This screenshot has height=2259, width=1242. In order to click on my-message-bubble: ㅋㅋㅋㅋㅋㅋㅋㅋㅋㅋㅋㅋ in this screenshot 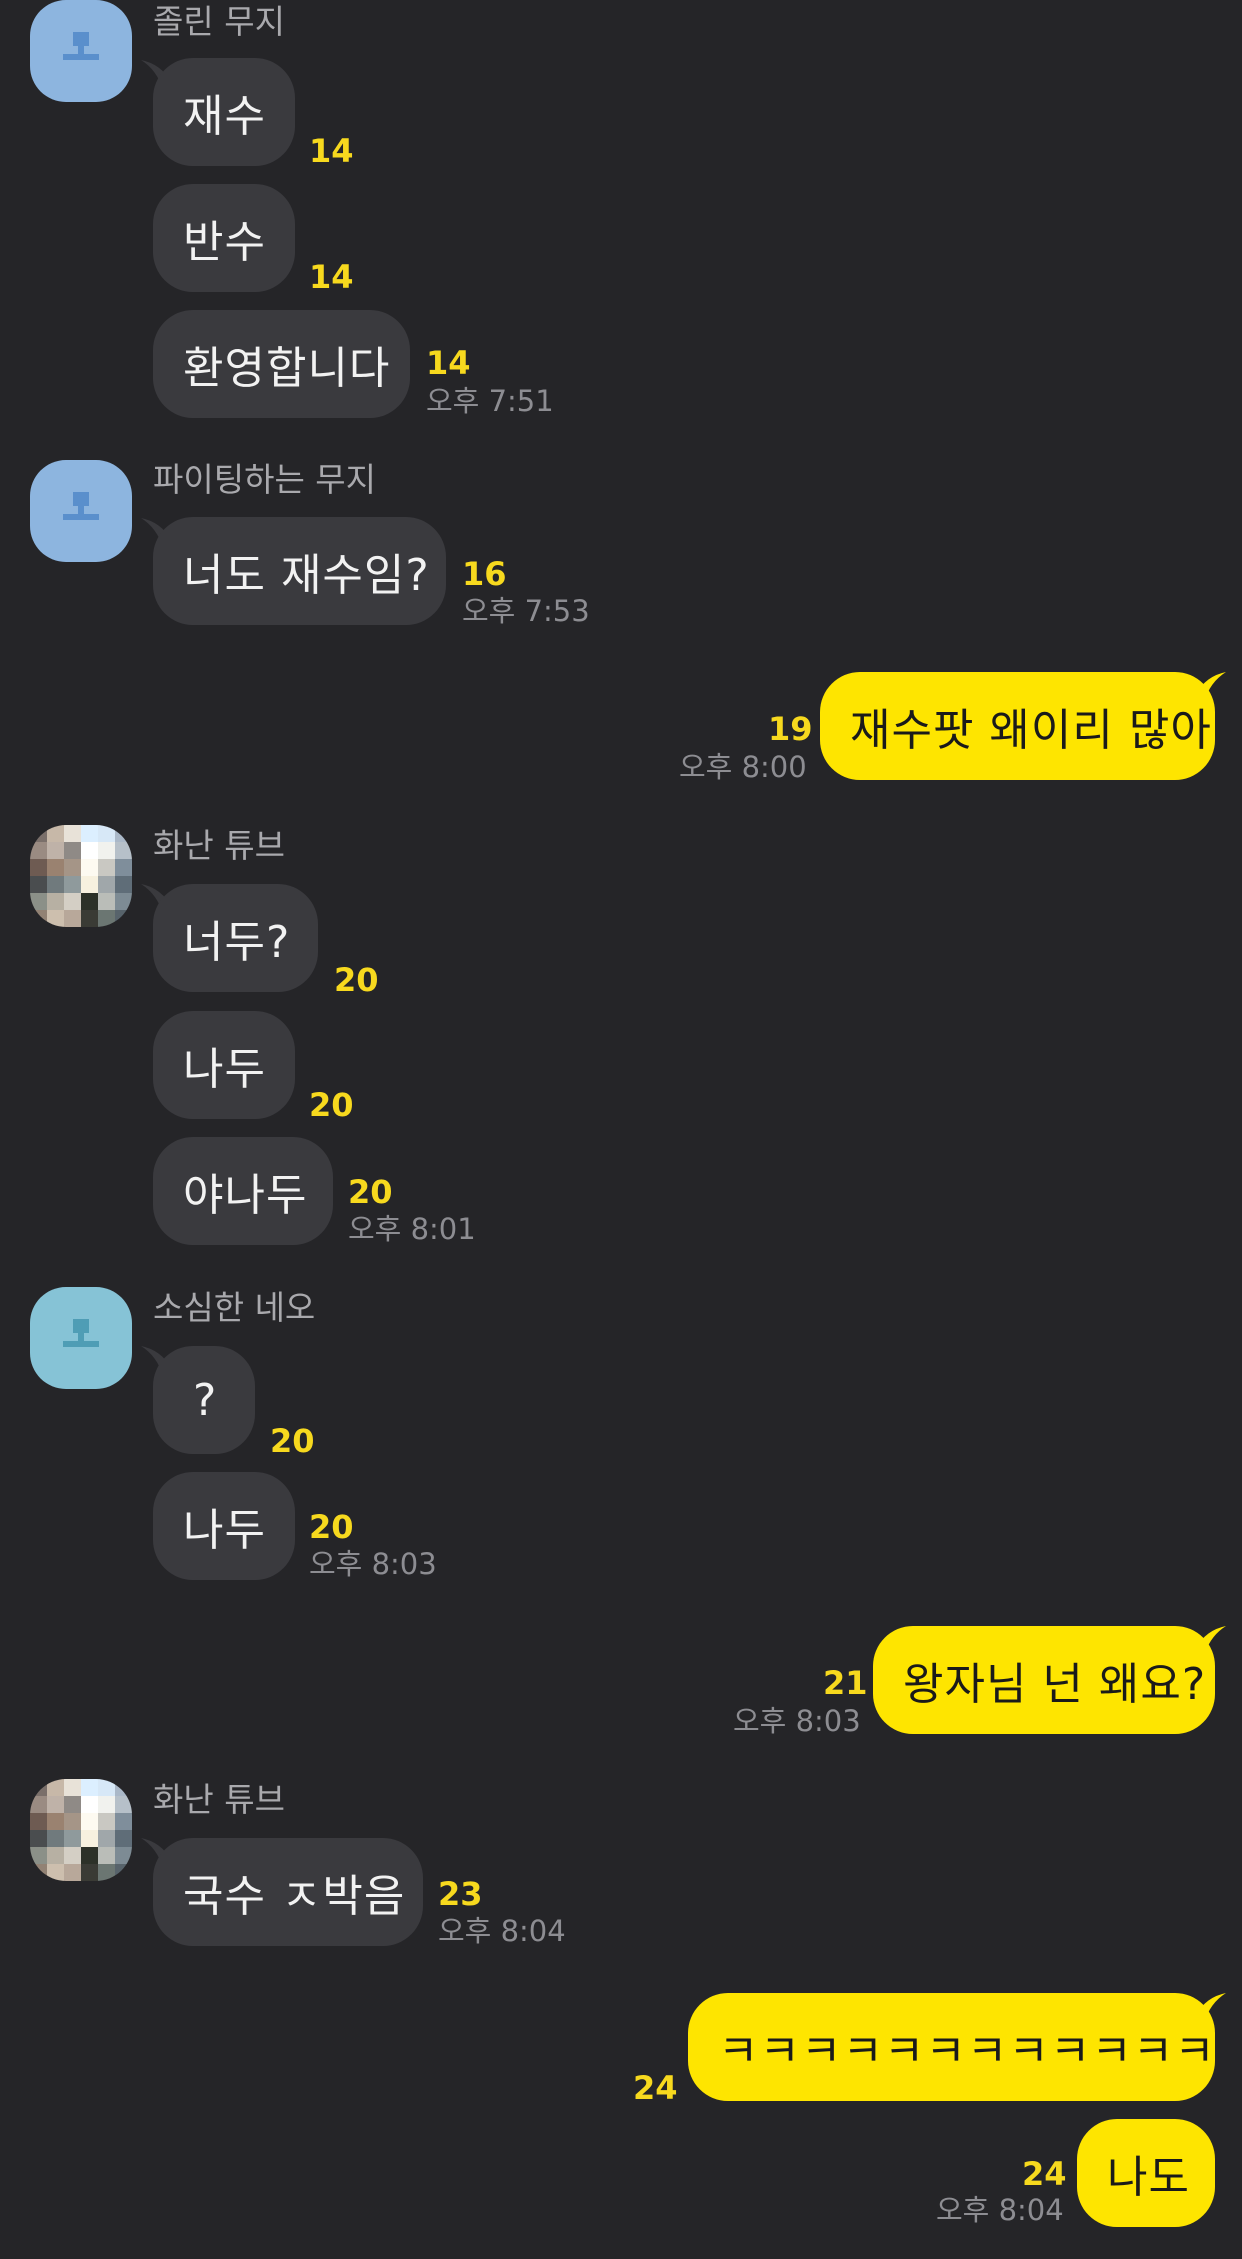, I will do `click(951, 2047)`.